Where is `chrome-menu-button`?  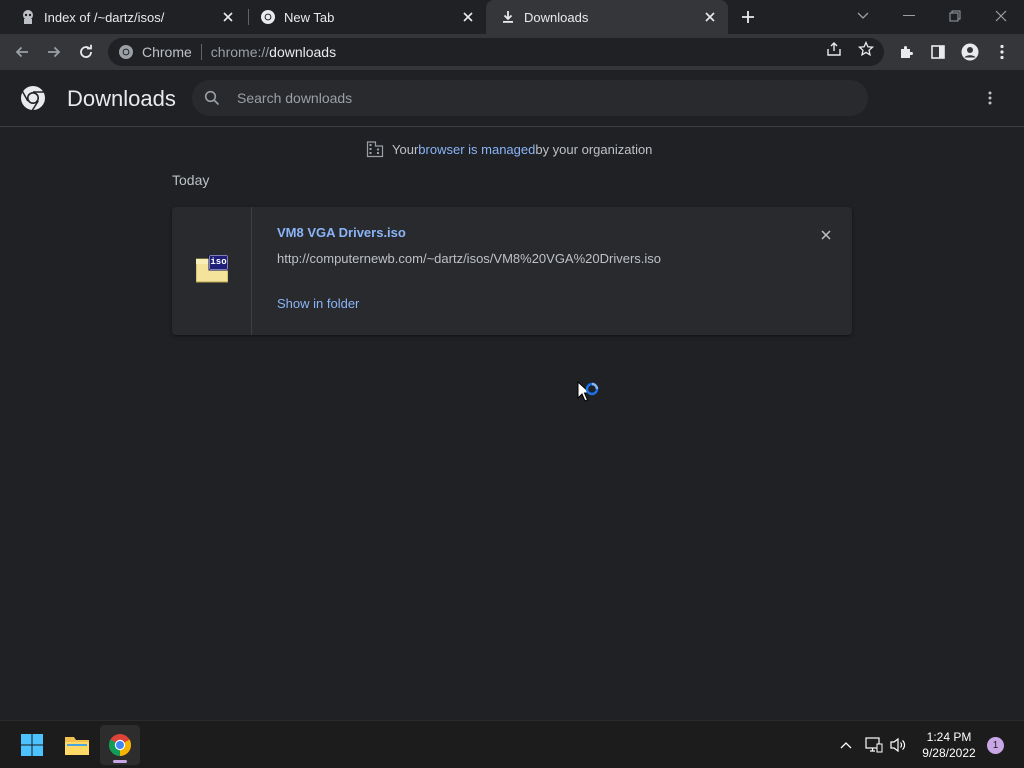 chrome-menu-button is located at coordinates (1002, 52).